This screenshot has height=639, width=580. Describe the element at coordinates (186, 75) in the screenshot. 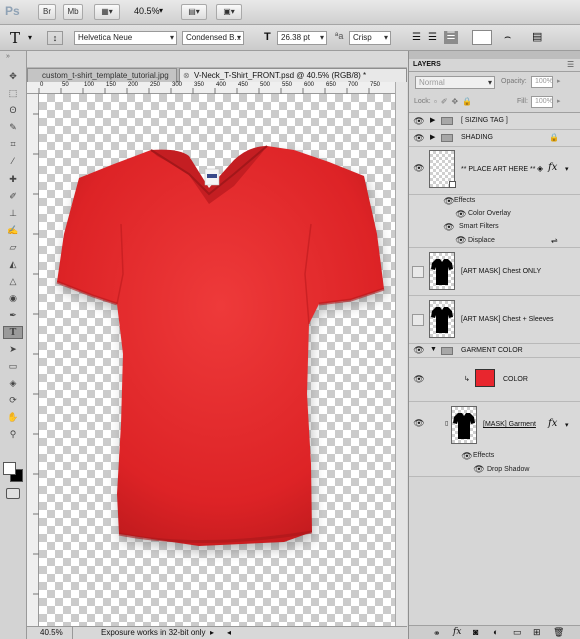

I see `close-icon: ⊗` at that location.